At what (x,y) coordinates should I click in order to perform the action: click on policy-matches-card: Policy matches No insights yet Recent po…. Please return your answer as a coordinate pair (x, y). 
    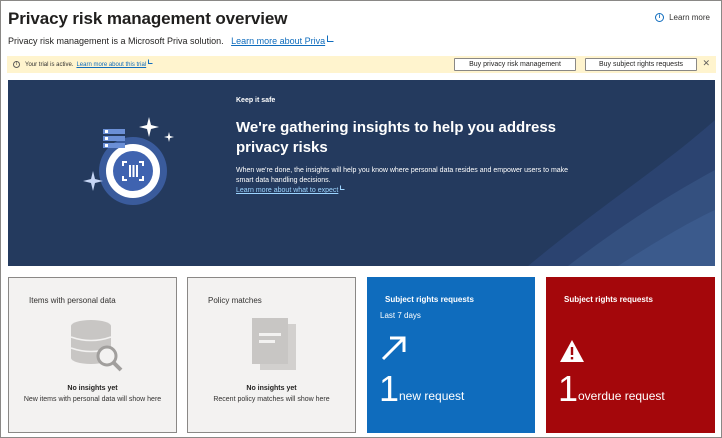
    Looking at the image, I should click on (271, 355).